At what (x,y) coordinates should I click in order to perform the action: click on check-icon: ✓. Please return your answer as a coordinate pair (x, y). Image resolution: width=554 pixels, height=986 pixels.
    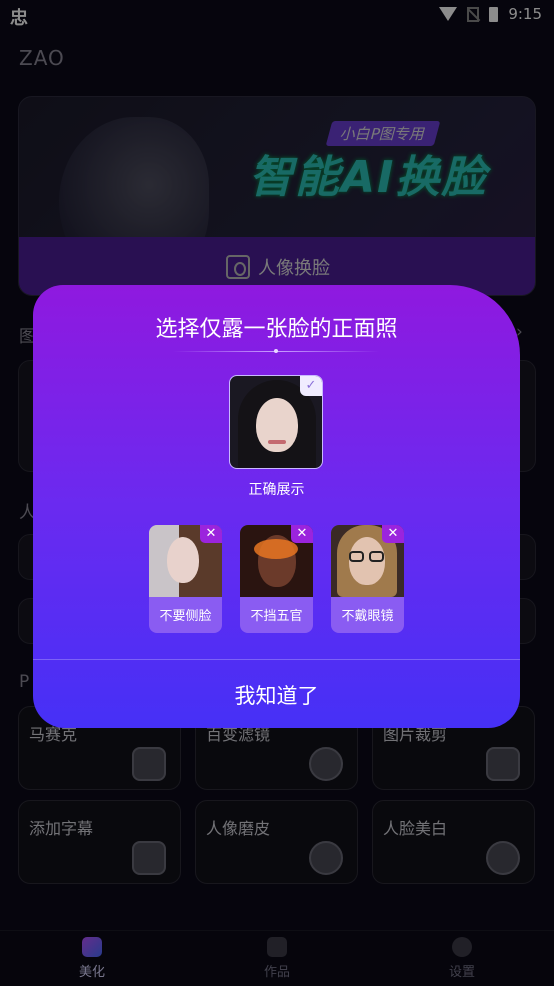
    Looking at the image, I should click on (311, 386).